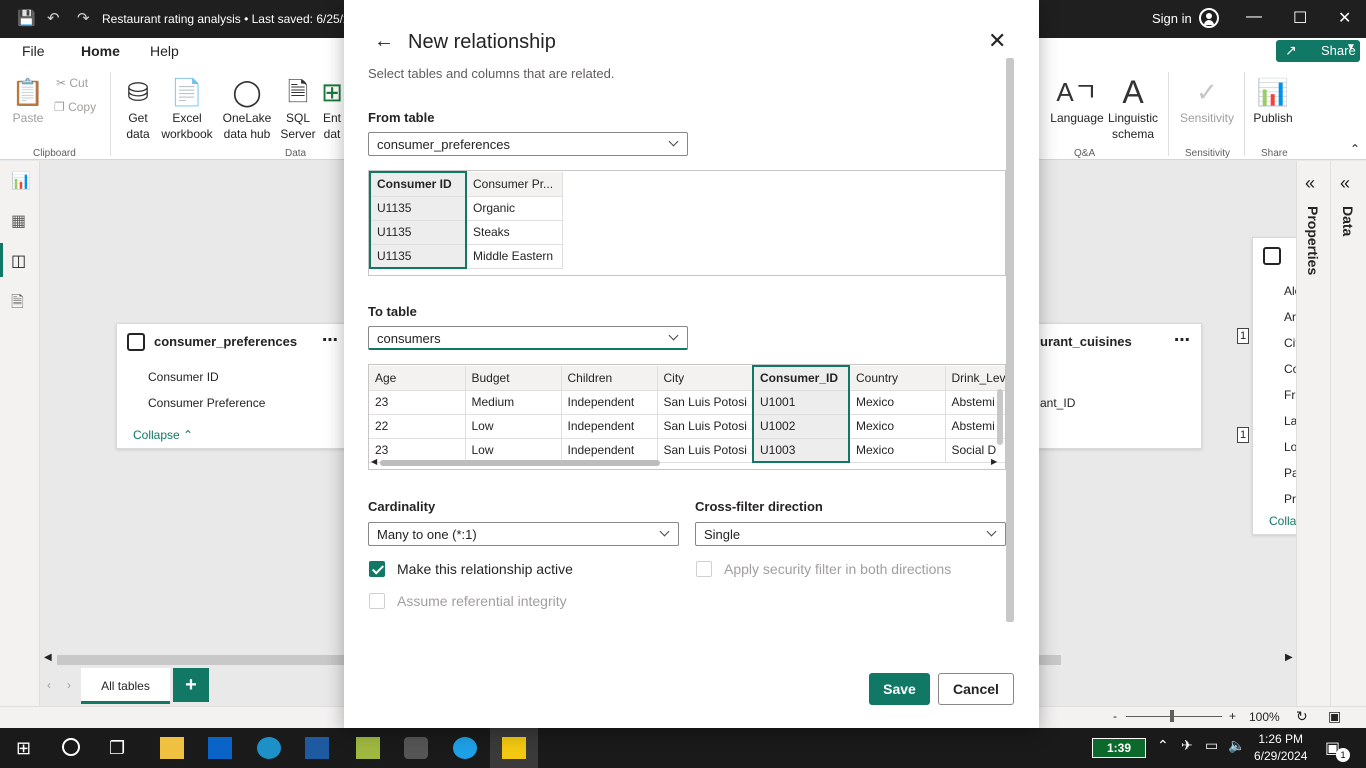 This screenshot has height=768, width=1366. What do you see at coordinates (17, 304) in the screenshot?
I see `dax-query-view-icon: 🗎` at bounding box center [17, 304].